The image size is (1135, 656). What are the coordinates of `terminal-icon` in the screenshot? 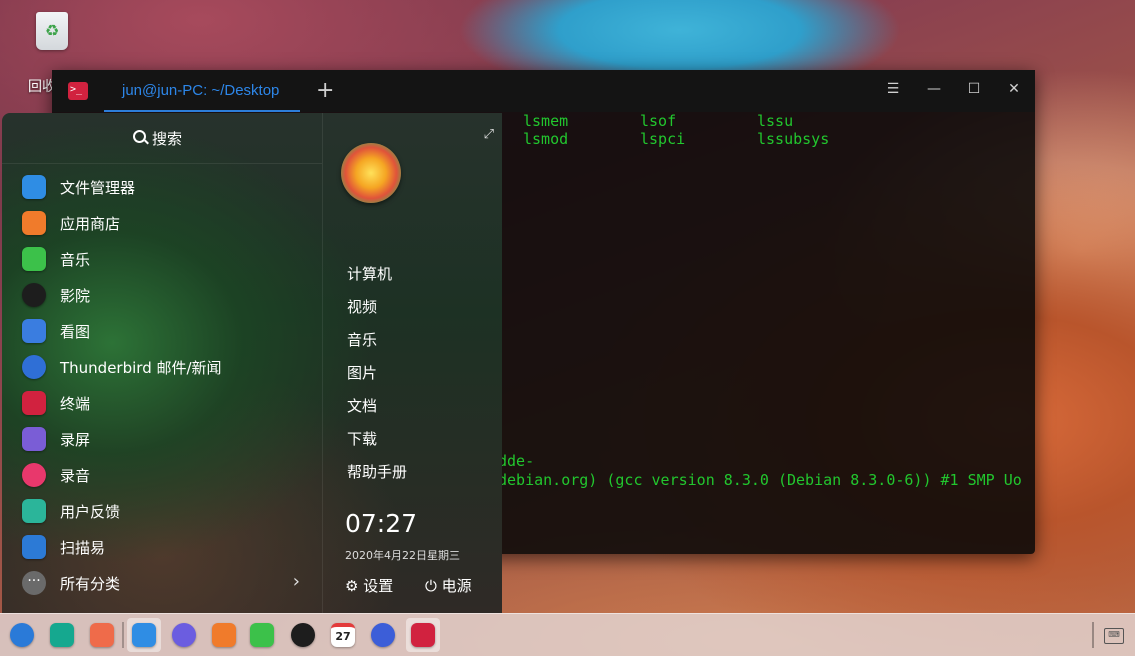 It's located at (34, 403).